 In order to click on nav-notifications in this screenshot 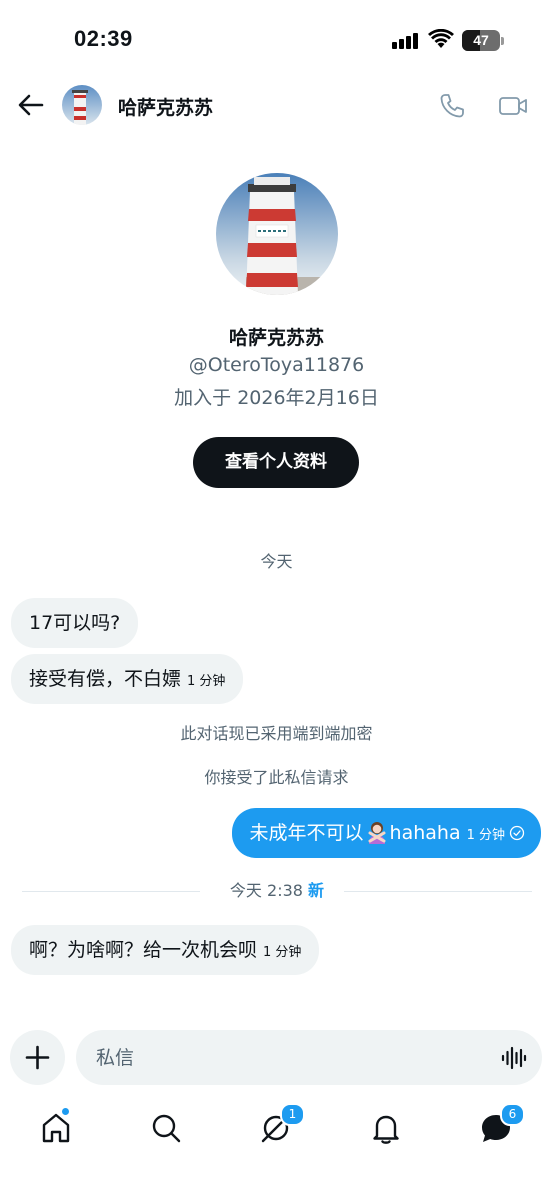, I will do `click(386, 1128)`.